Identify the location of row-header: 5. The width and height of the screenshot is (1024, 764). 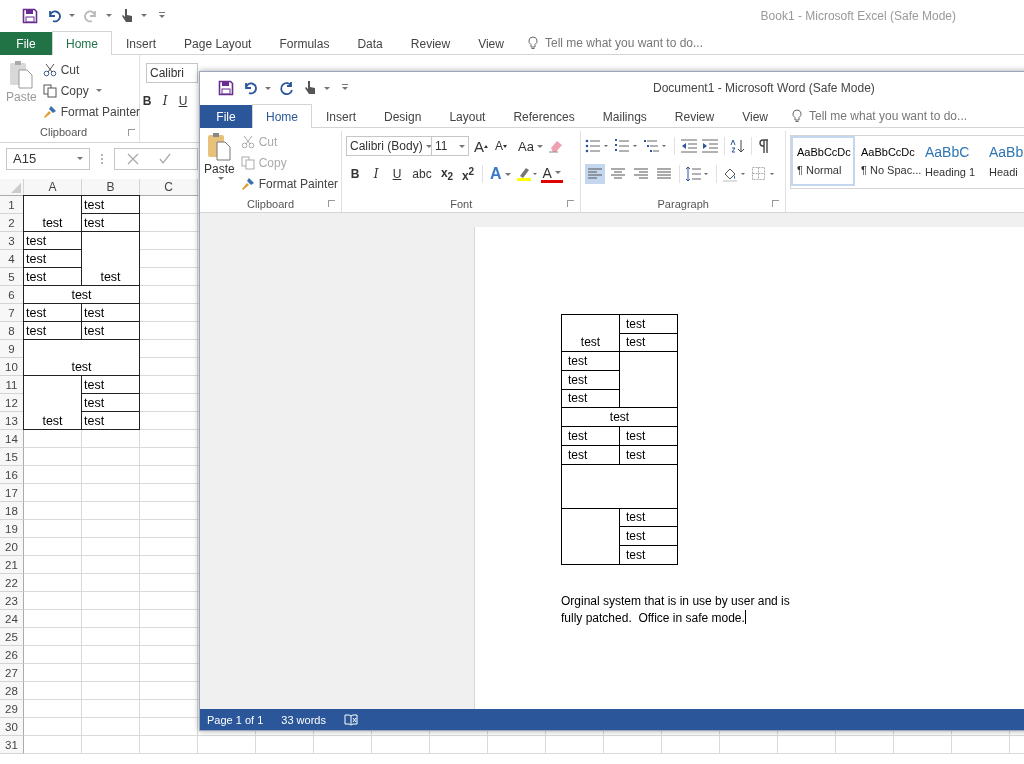
(12, 277).